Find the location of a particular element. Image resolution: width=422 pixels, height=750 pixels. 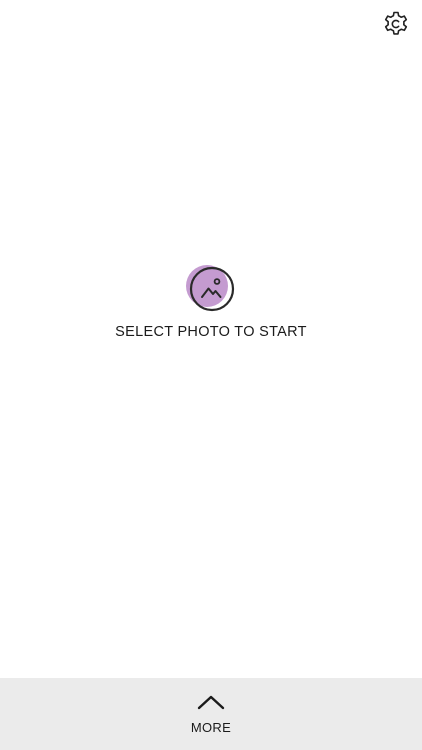

select-photo-area: SELECT PHOTO TO START is located at coordinates (211, 301).